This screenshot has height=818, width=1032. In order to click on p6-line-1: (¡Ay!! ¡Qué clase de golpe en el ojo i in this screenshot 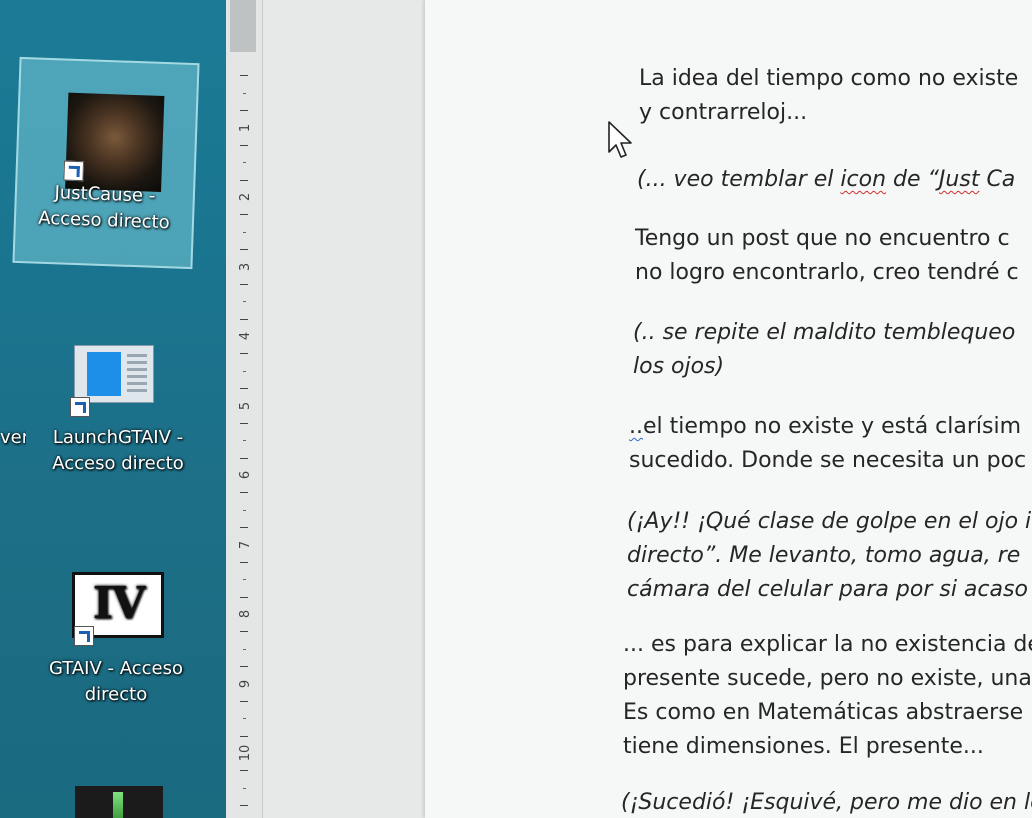, I will do `click(829, 521)`.